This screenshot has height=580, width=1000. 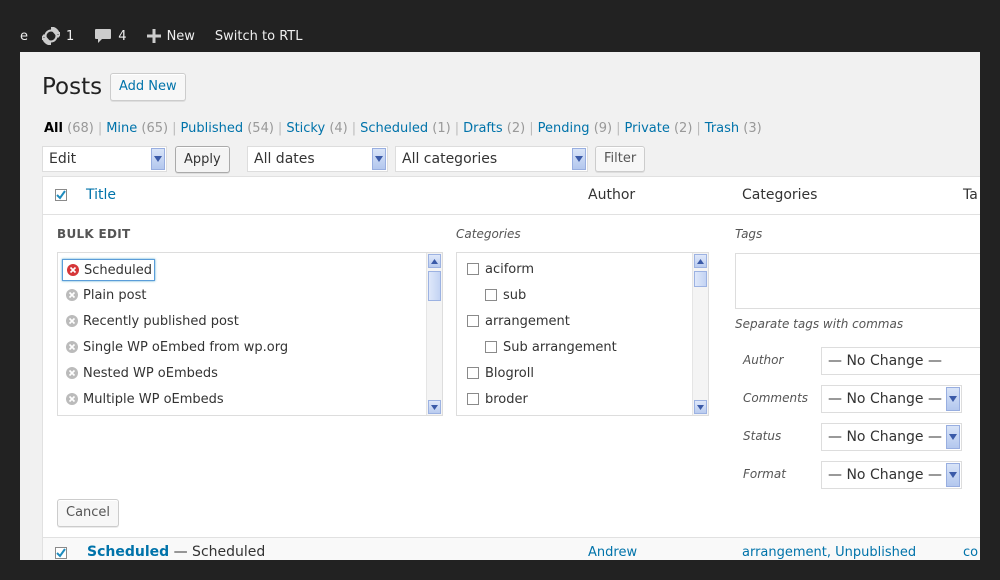 I want to click on view-count: (1), so click(x=441, y=128).